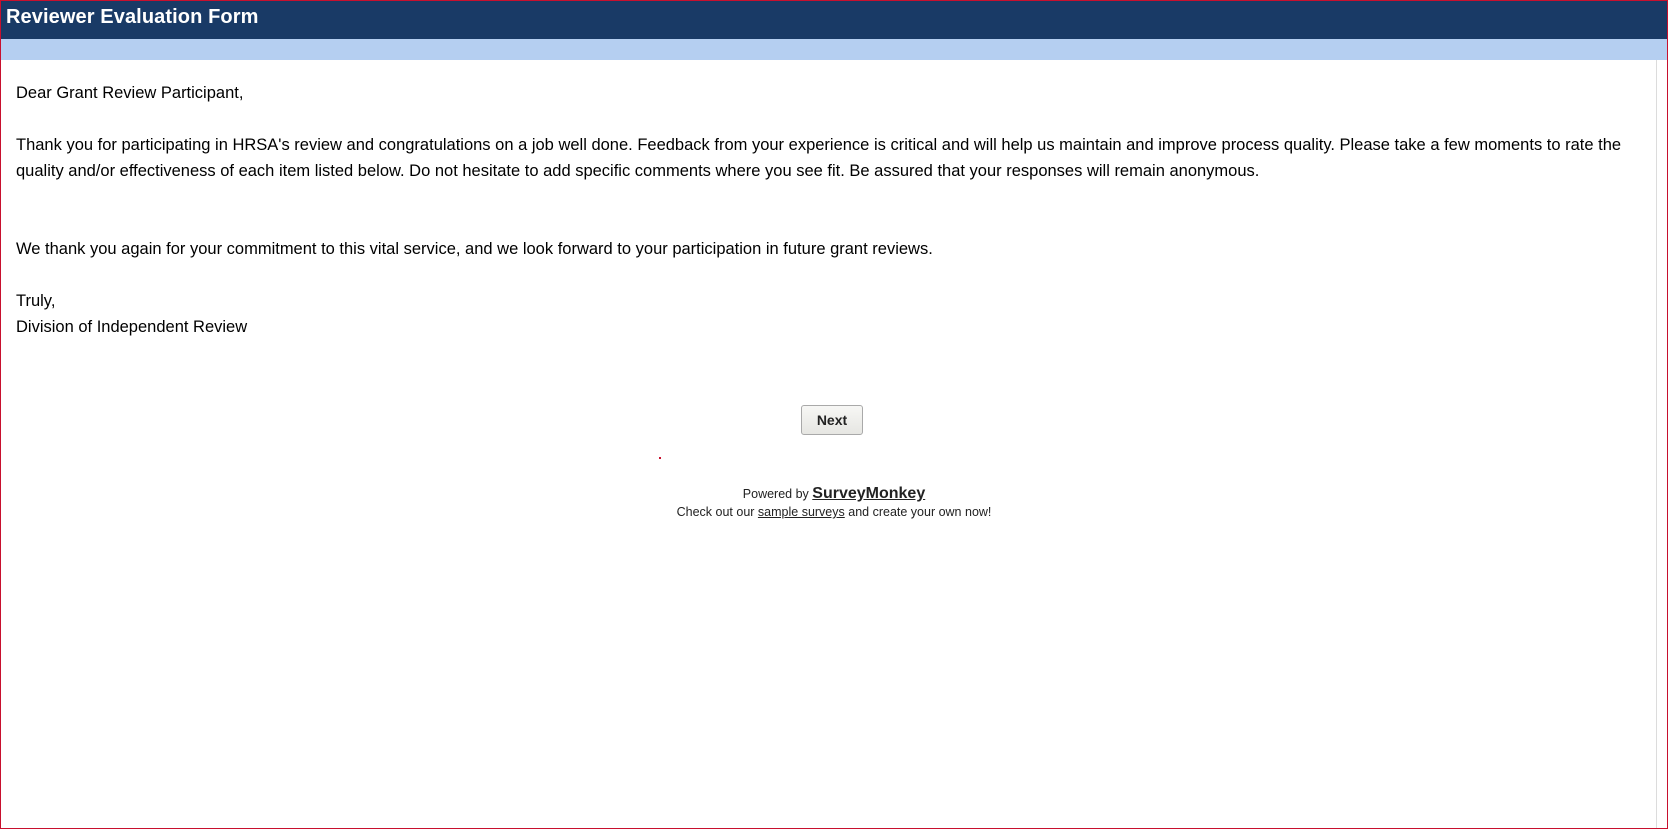 The image size is (1668, 829). Describe the element at coordinates (801, 512) in the screenshot. I see `sample-surveys-link: sample surveys` at that location.